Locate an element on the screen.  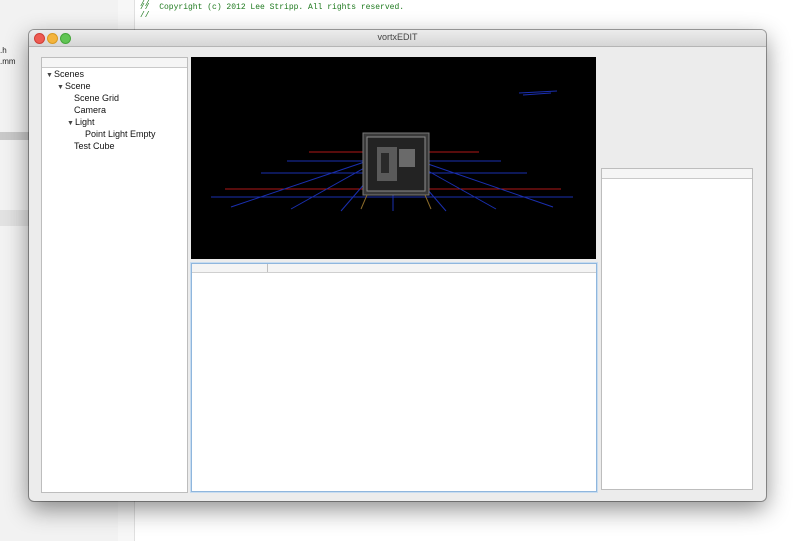
tree-item-label: Test Cube is located at coordinates (94, 146).